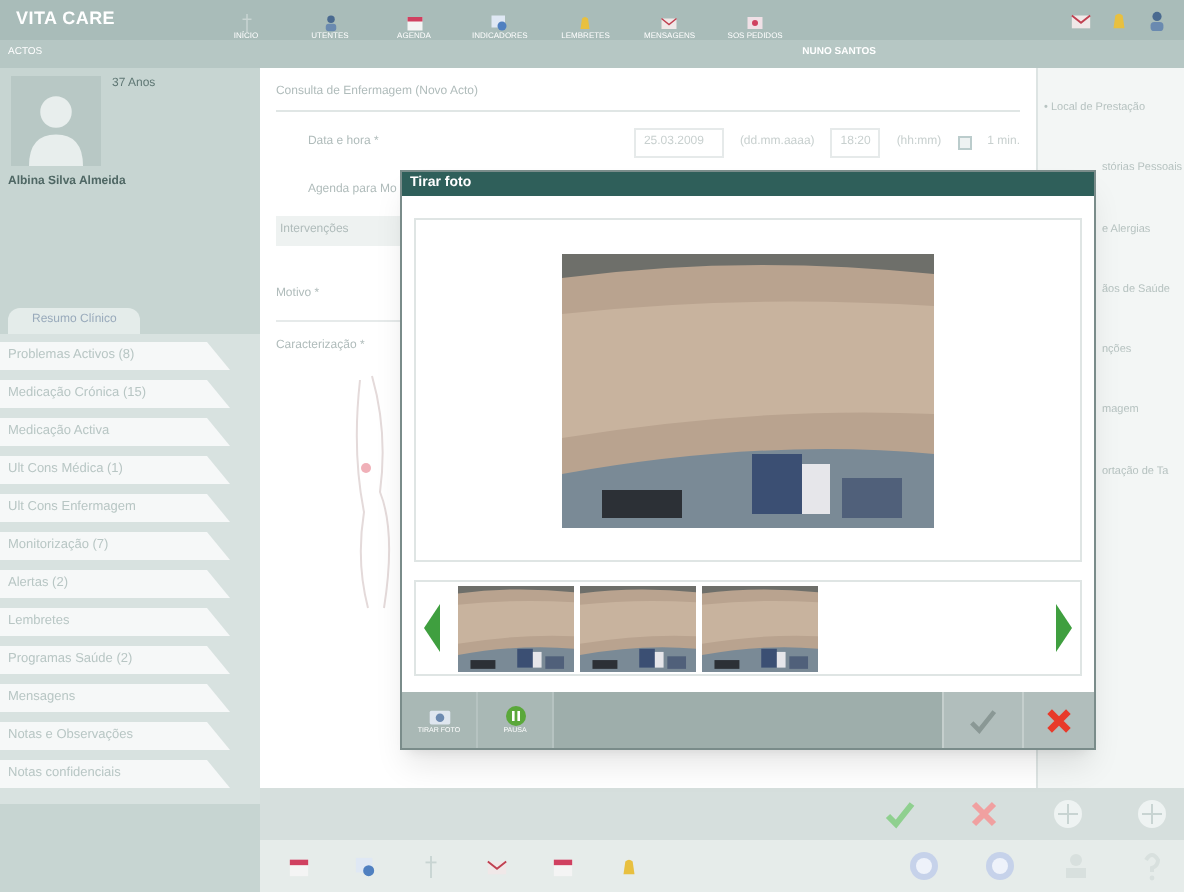 The image size is (1184, 892). I want to click on camera-icon, so click(439, 715).